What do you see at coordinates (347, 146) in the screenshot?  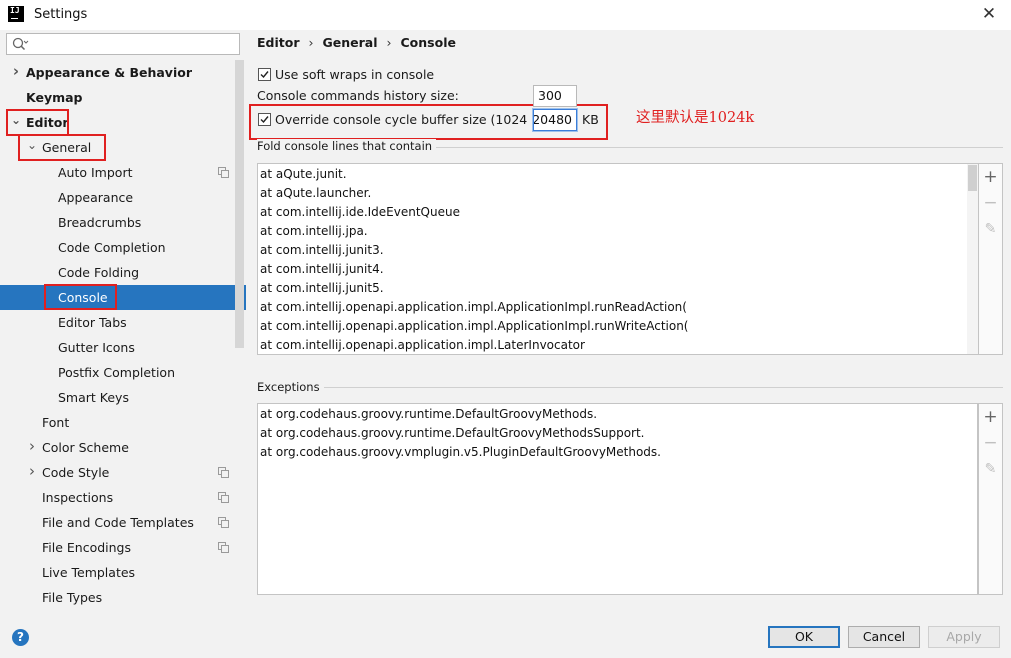 I see `fold-section-title: Fold console lines that contain` at bounding box center [347, 146].